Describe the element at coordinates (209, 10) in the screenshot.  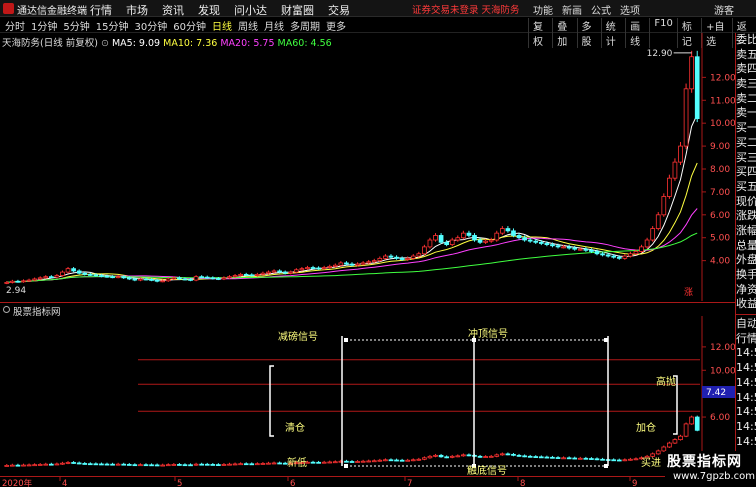
I see `menu-item-discover: 发现` at that location.